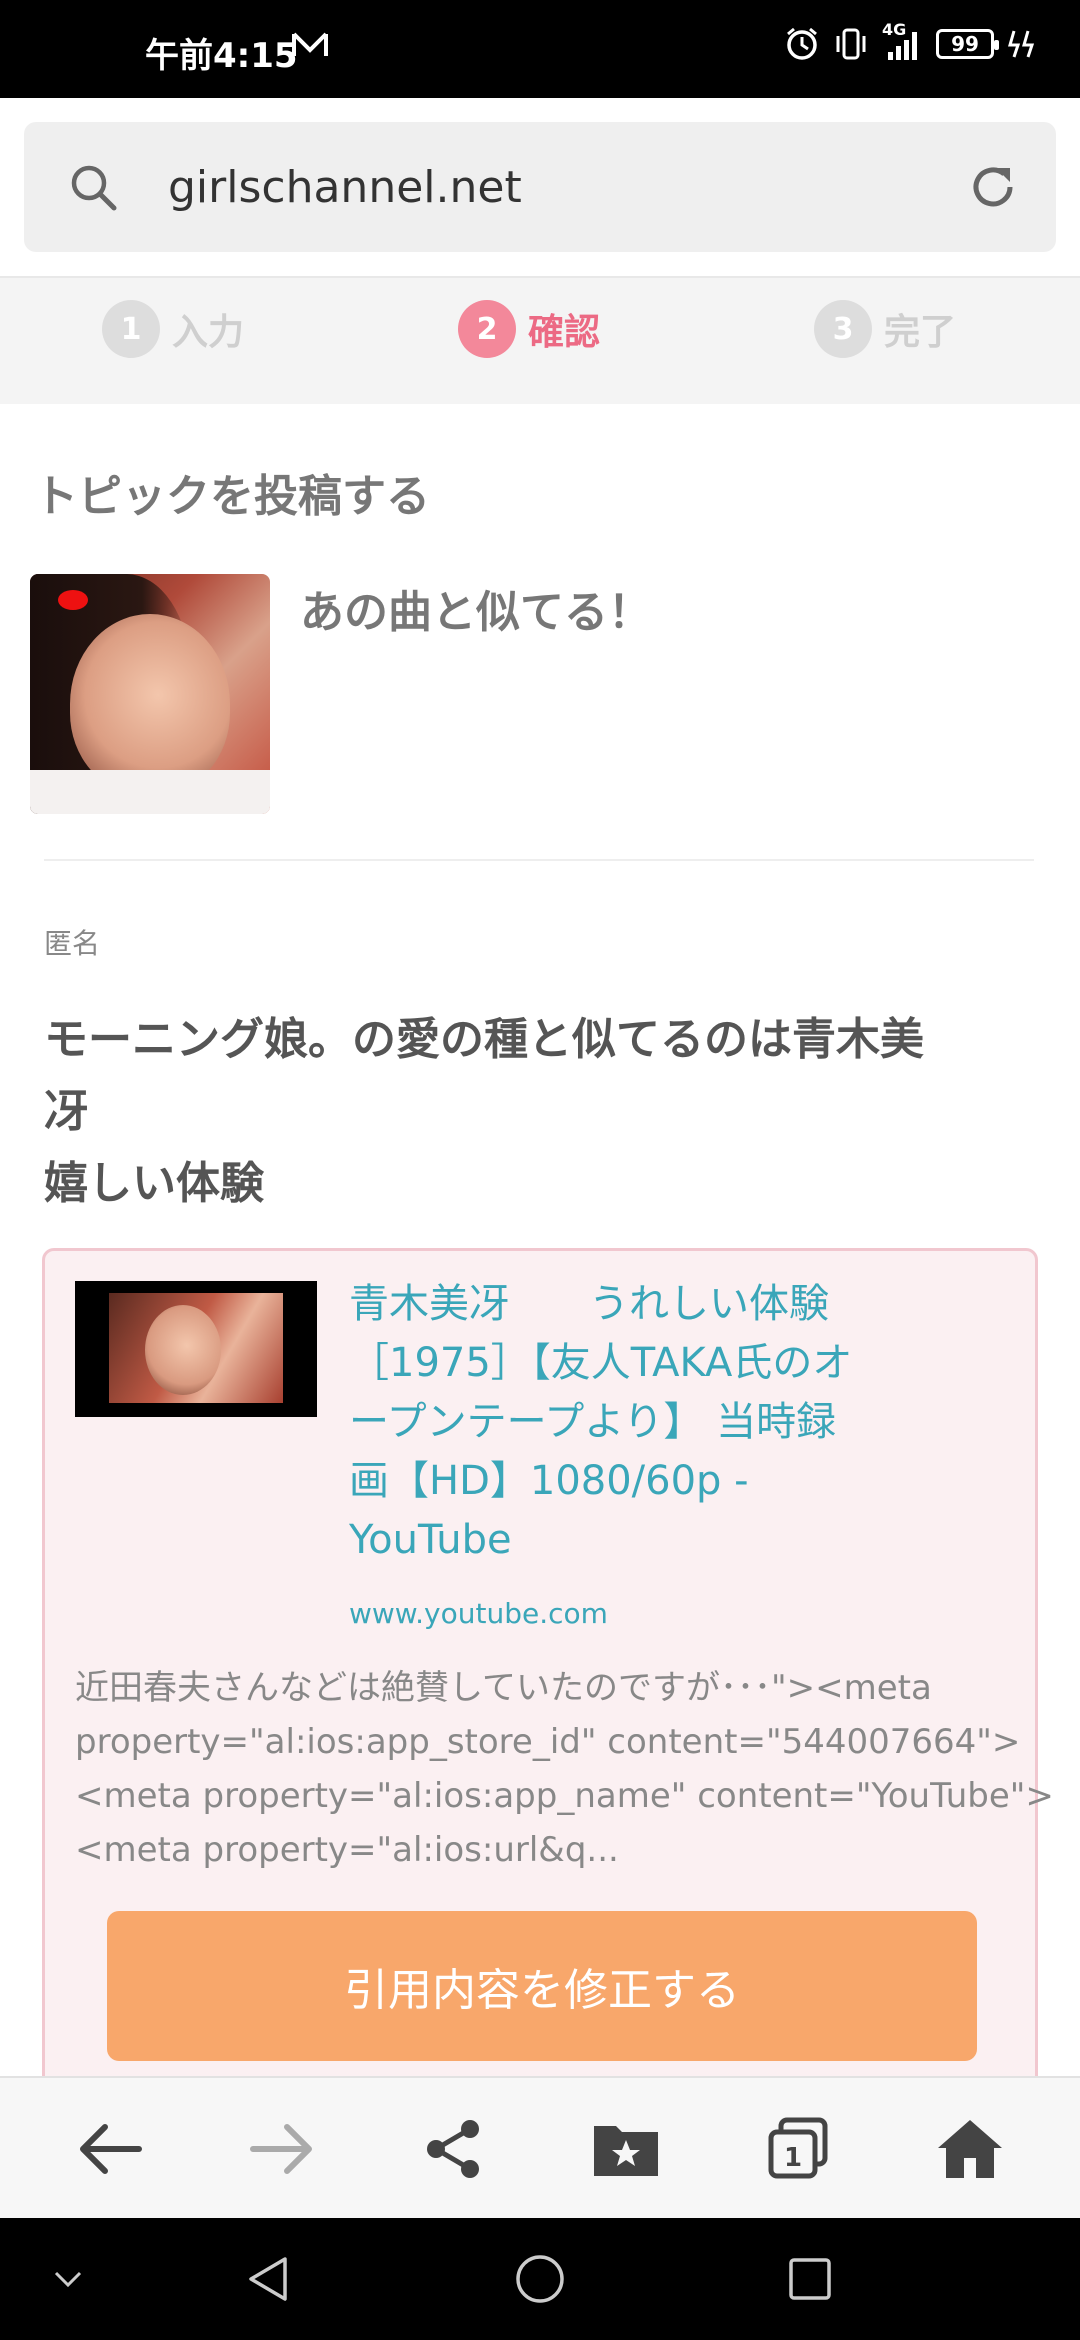  I want to click on link-title-line: ープンテープより】 当時録, so click(629, 1422).